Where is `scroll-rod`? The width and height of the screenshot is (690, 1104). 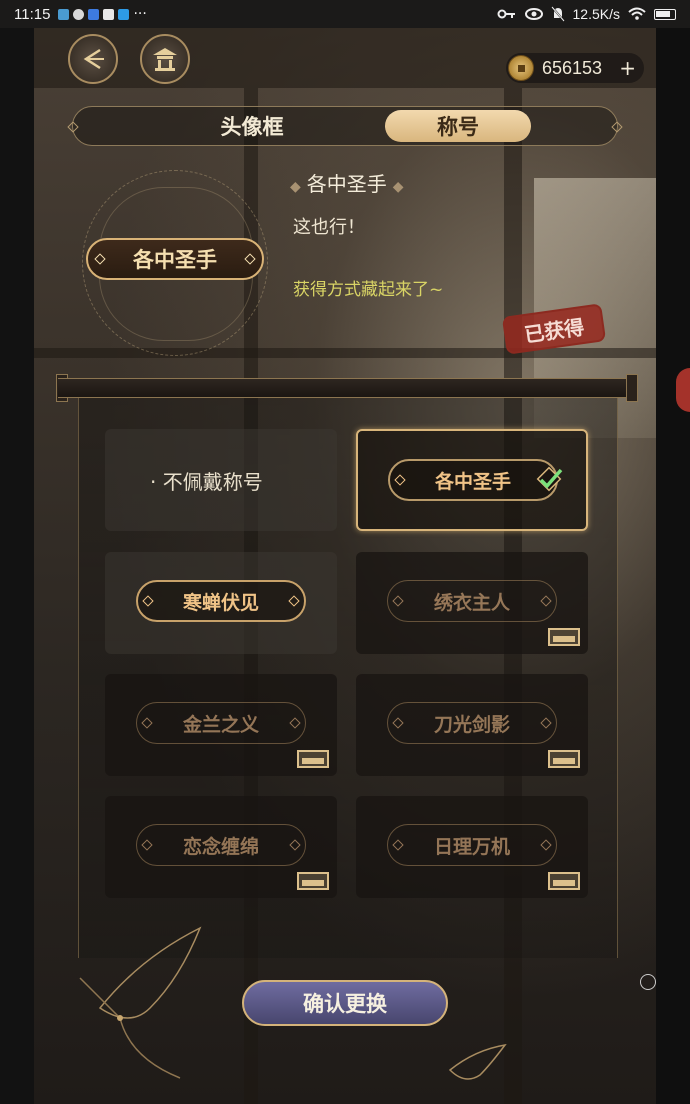
scroll-rod is located at coordinates (347, 388).